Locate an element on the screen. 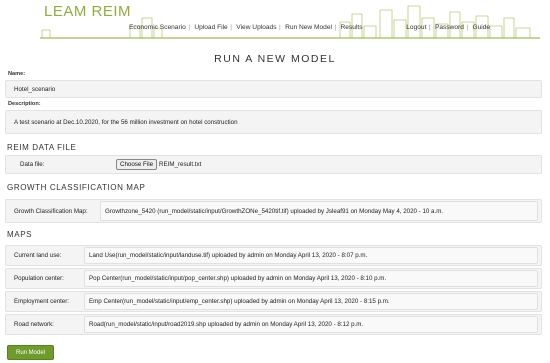 The width and height of the screenshot is (550, 363). nav-logout: Logout is located at coordinates (416, 27).